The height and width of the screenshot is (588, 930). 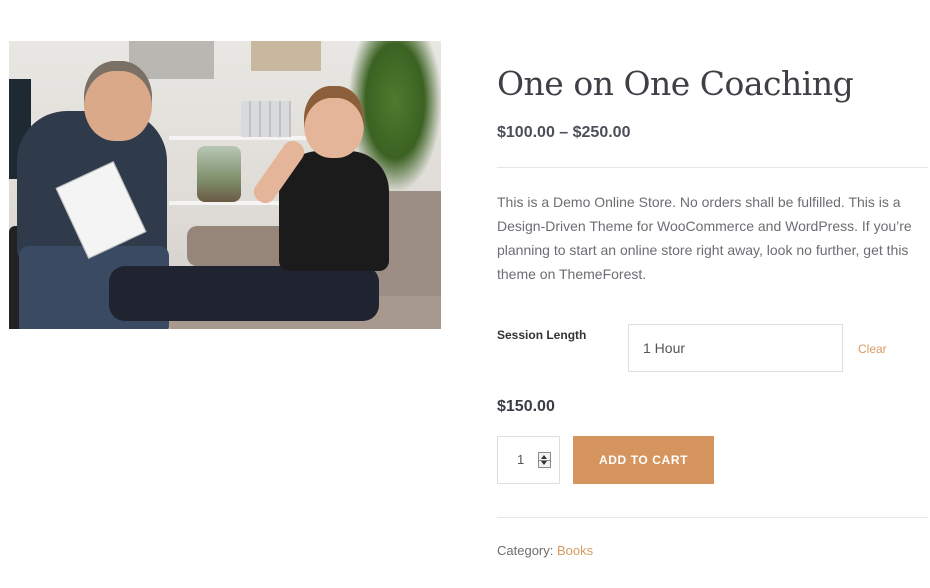 What do you see at coordinates (528, 460) in the screenshot?
I see `quantity-stepper: 1` at bounding box center [528, 460].